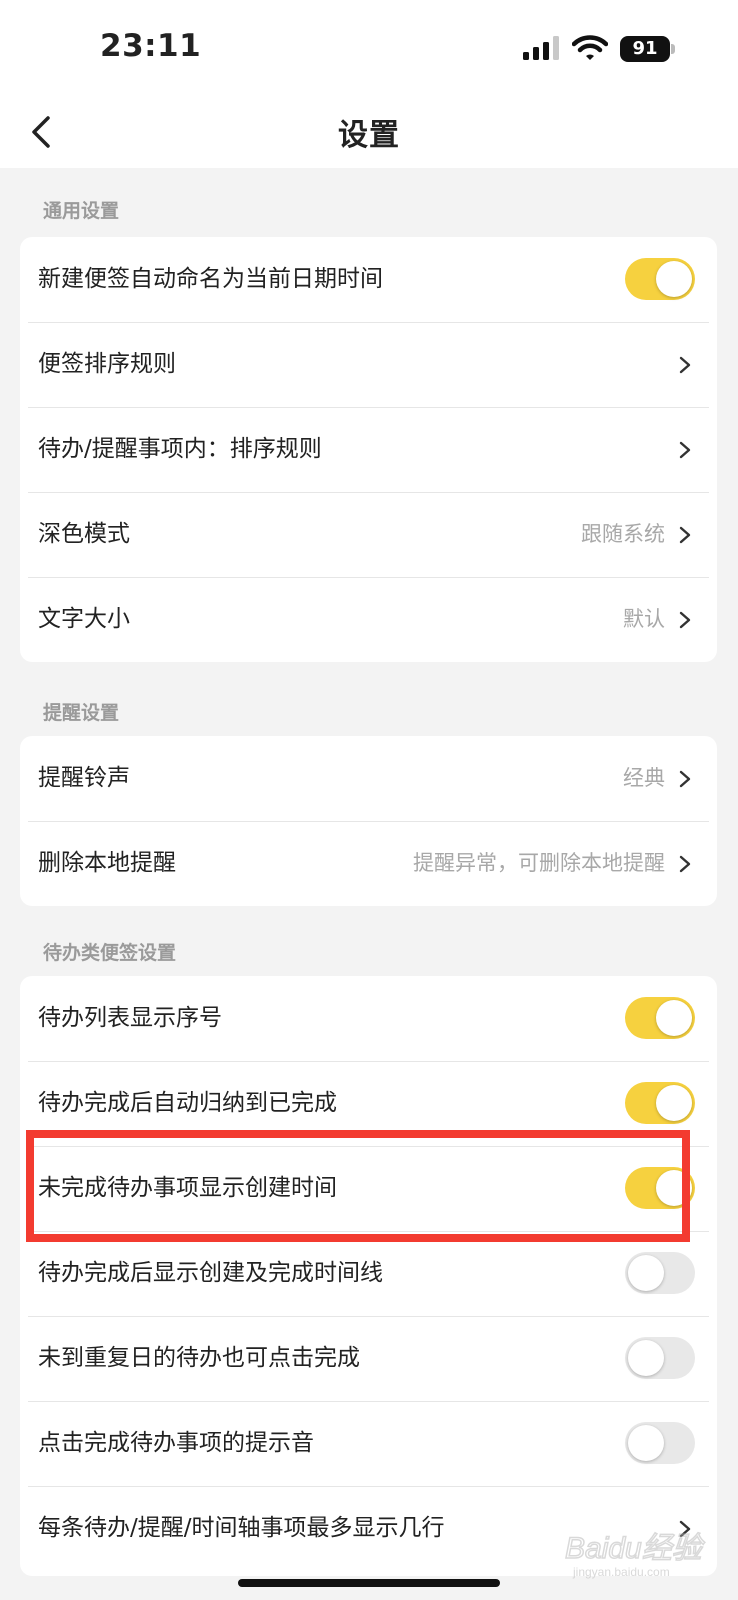 This screenshot has width=738, height=1600. I want to click on setting-label: 未到重复日的待办也可点击完成, so click(199, 1358).